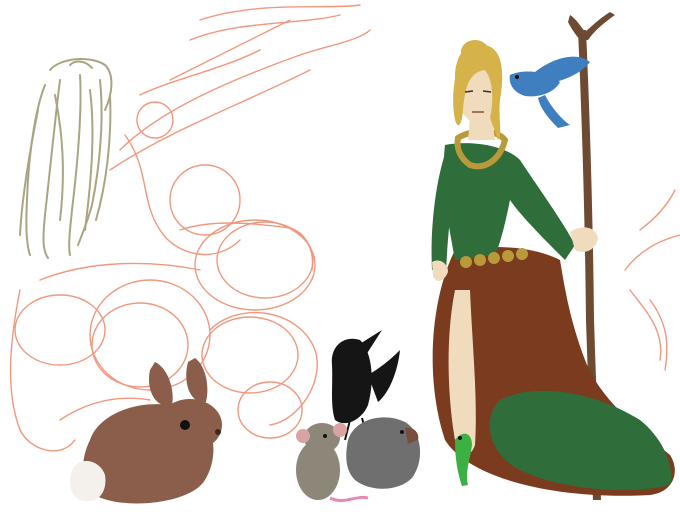  Describe the element at coordinates (584, 239) in the screenshot. I see `sorceress-right-hand` at that location.